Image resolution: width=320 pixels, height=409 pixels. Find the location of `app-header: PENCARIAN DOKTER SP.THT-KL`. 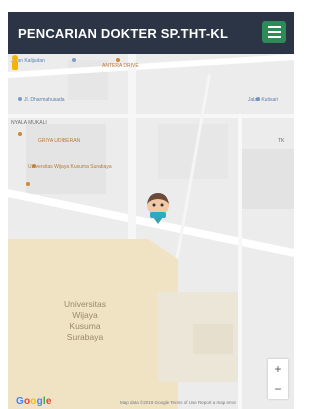

app-header: PENCARIAN DOKTER SP.THT-KL is located at coordinates (151, 33).